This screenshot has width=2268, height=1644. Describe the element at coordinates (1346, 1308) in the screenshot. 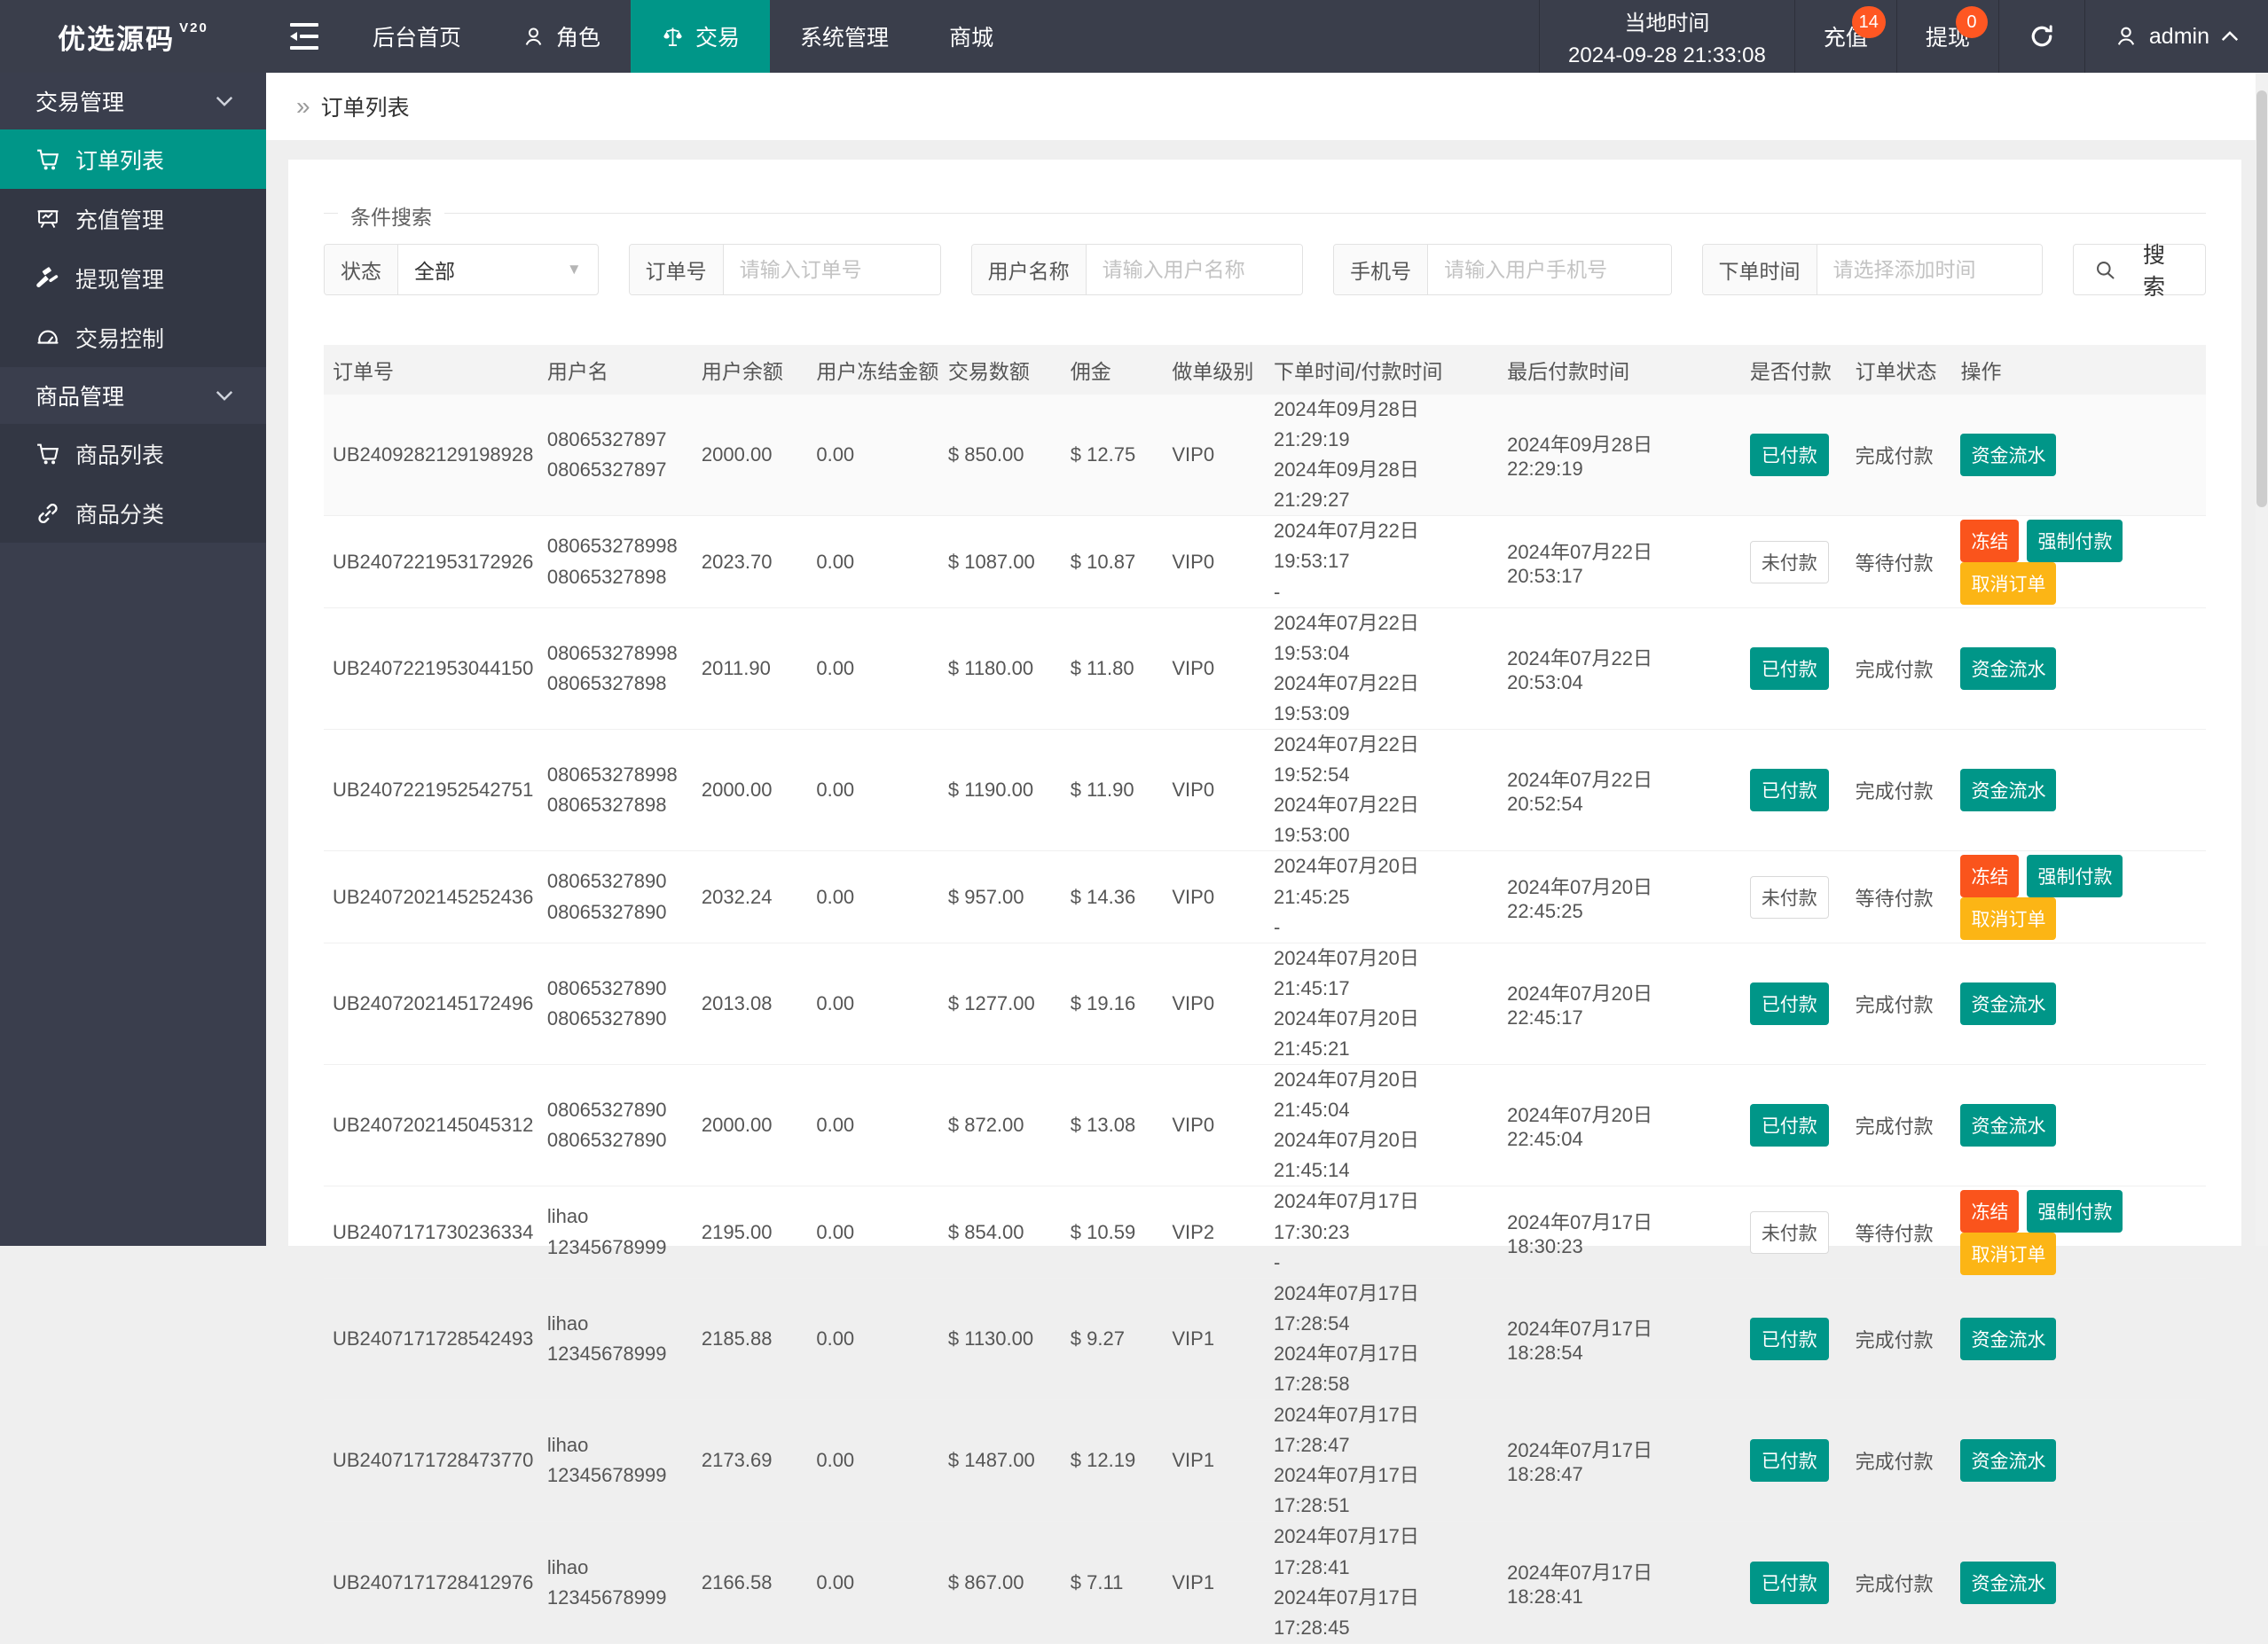

I see `order-time: 2024年07月17日 17:28:54` at that location.